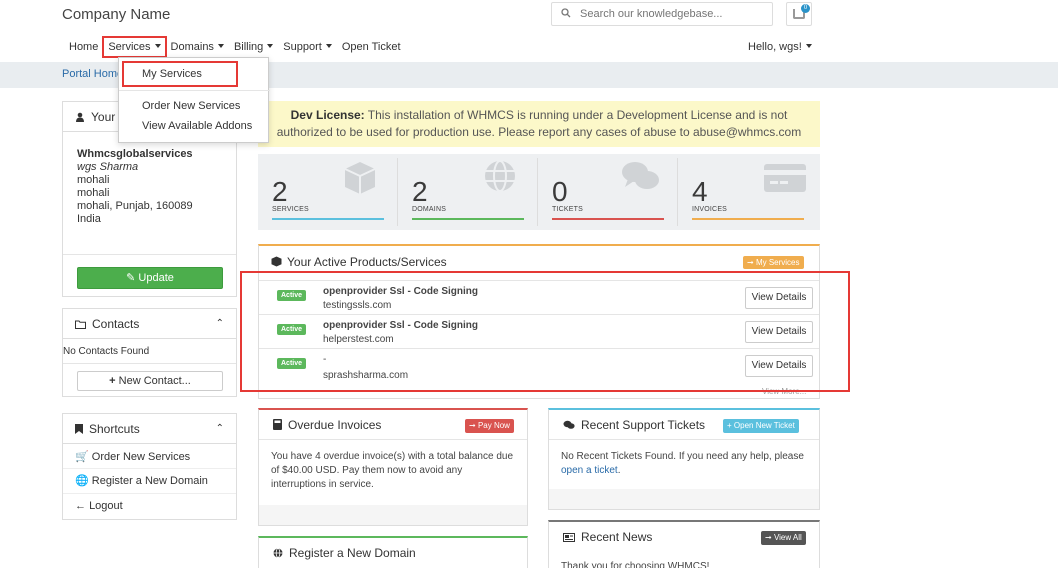  What do you see at coordinates (748, 192) in the screenshot?
I see `stat-tile-invoices: 4 INVOICES` at bounding box center [748, 192].